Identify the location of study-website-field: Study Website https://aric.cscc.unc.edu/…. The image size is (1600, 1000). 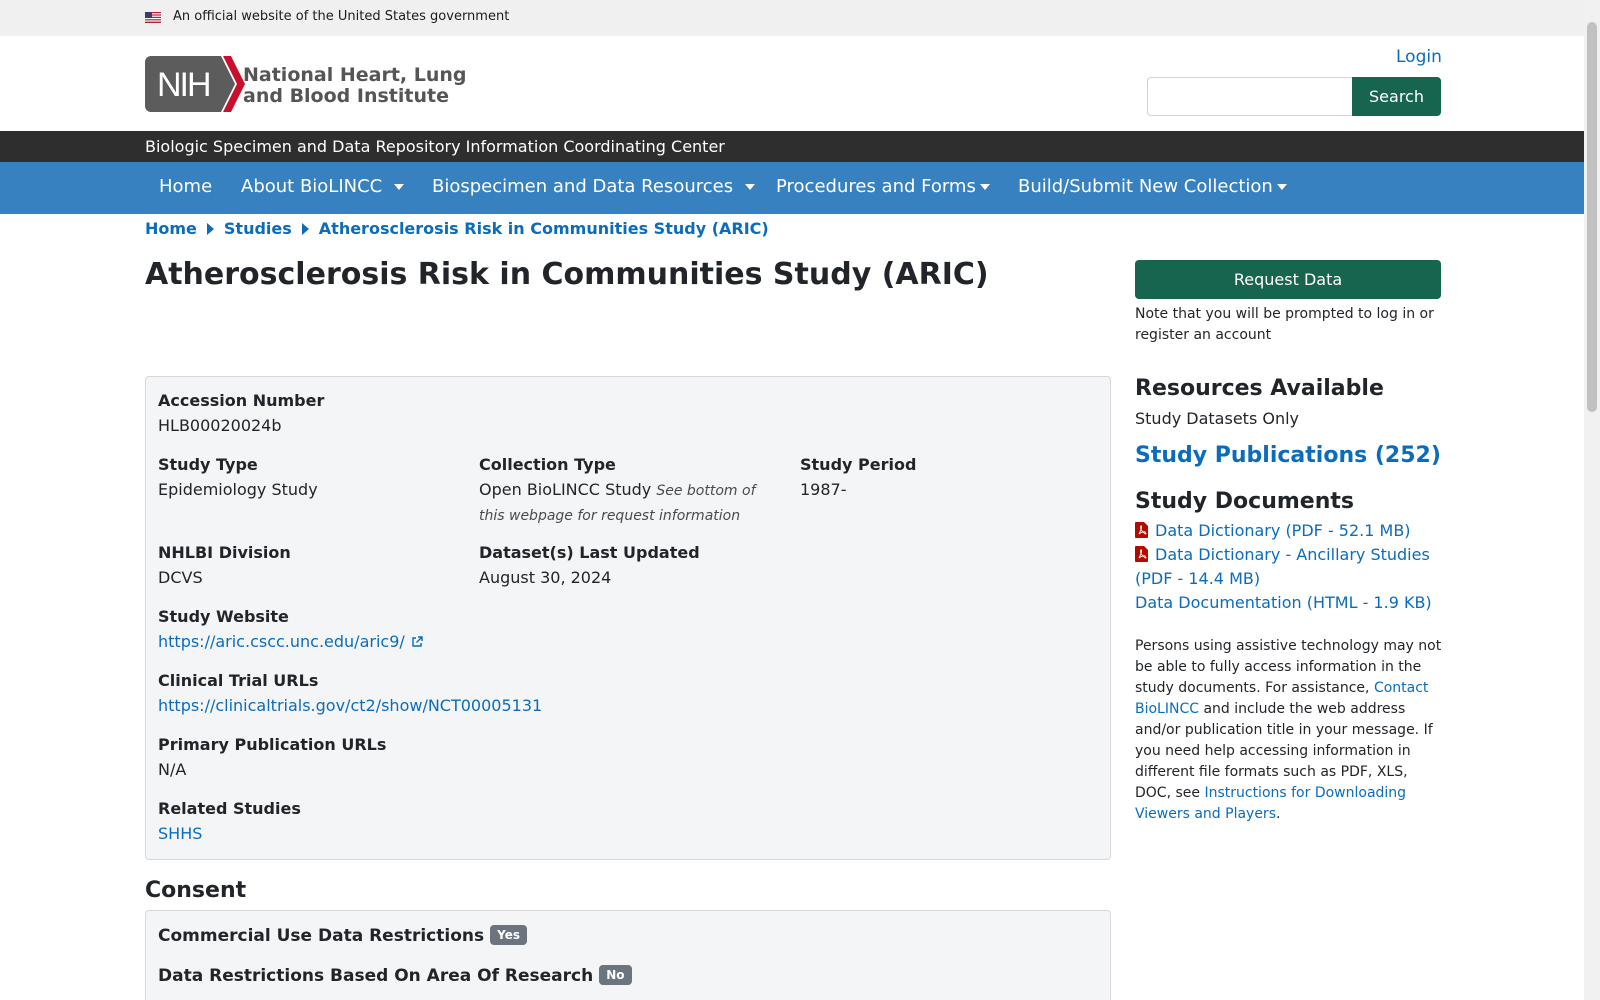
(290, 630).